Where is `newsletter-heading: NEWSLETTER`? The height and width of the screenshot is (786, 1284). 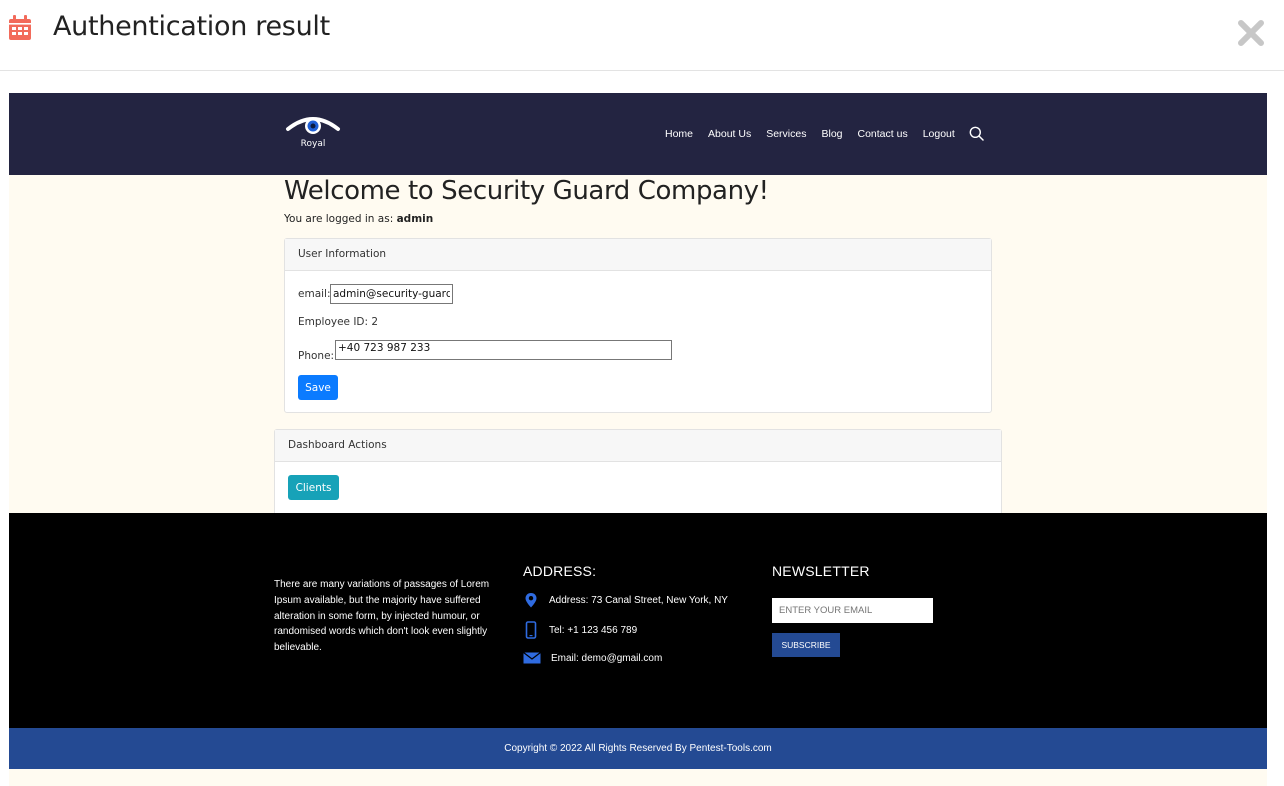 newsletter-heading: NEWSLETTER is located at coordinates (821, 571).